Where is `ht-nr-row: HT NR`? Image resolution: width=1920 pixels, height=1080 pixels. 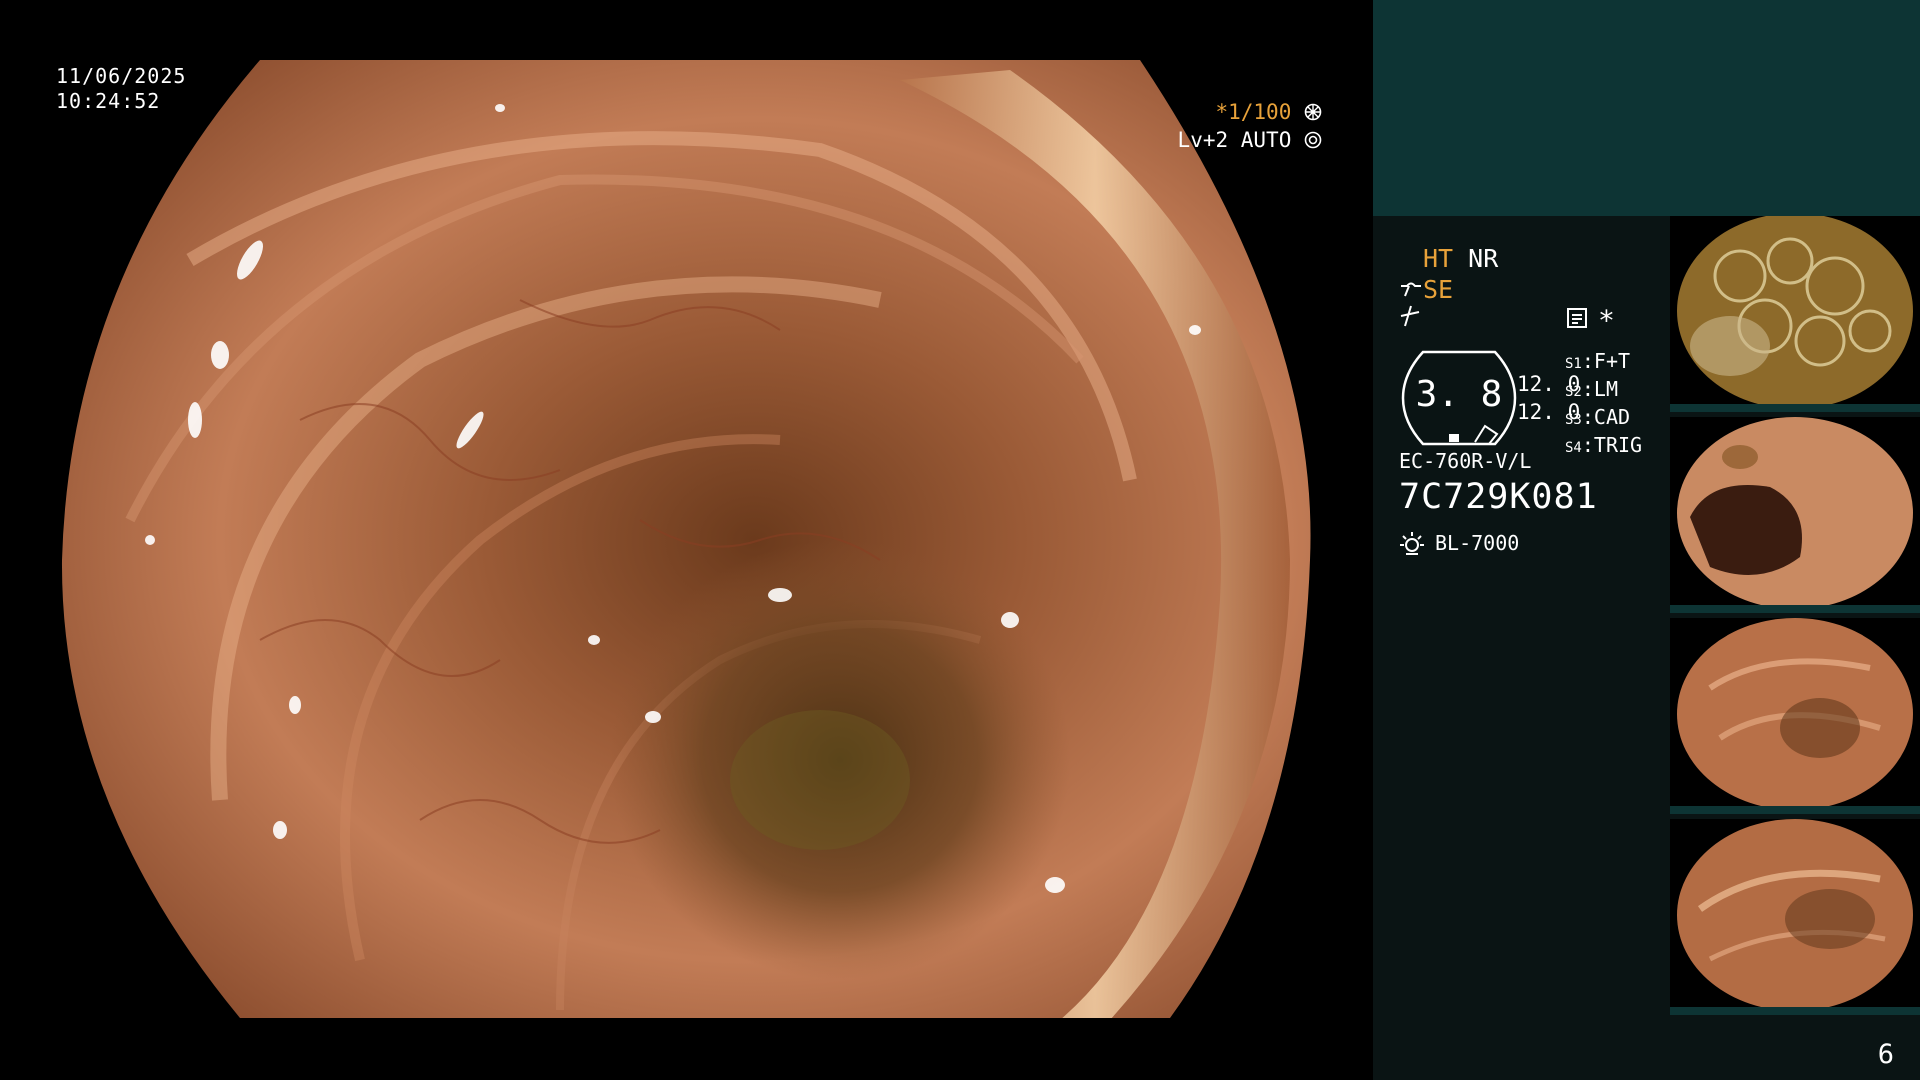
ht-nr-row: HT NR is located at coordinates (1460, 258).